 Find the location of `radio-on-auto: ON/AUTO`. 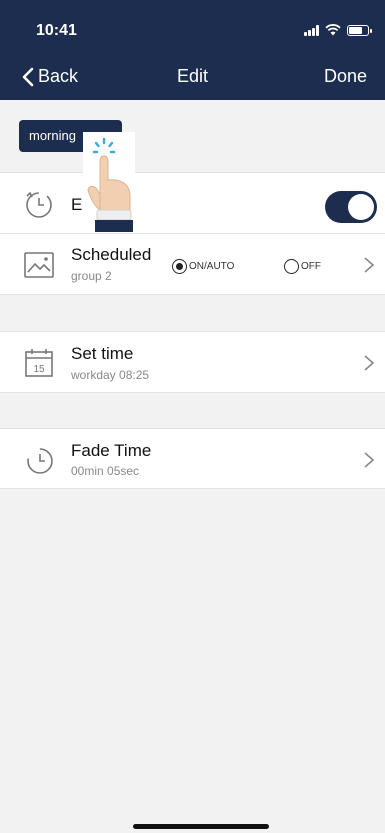

radio-on-auto: ON/AUTO is located at coordinates (203, 266).